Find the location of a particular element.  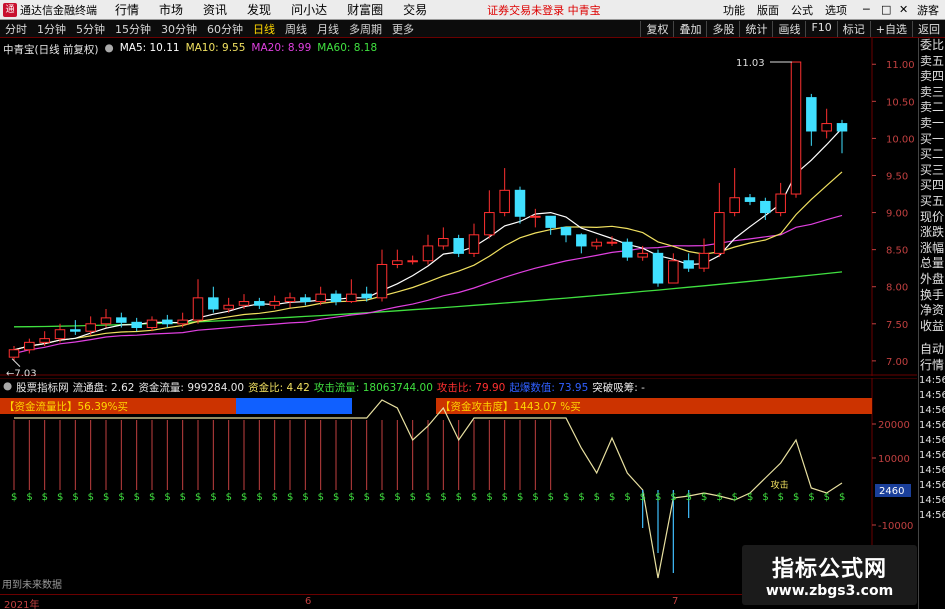

menu-wealth: 财富圈 is located at coordinates (365, 9).